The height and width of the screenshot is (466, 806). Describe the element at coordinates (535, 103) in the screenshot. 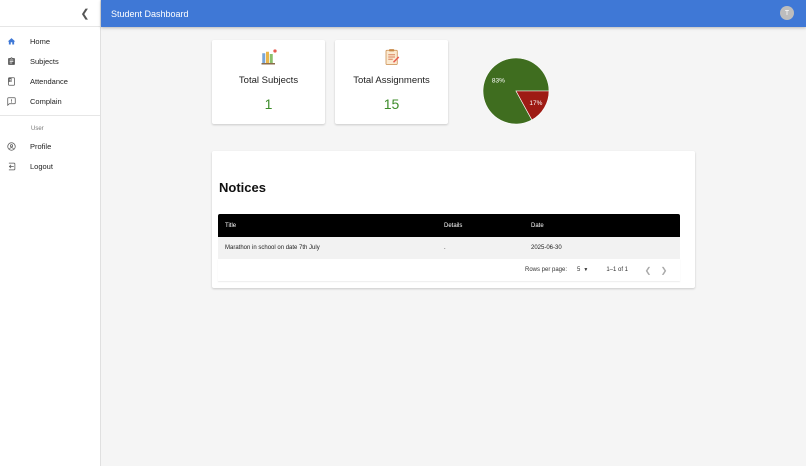

I see `pie-slice-label: 17%` at that location.